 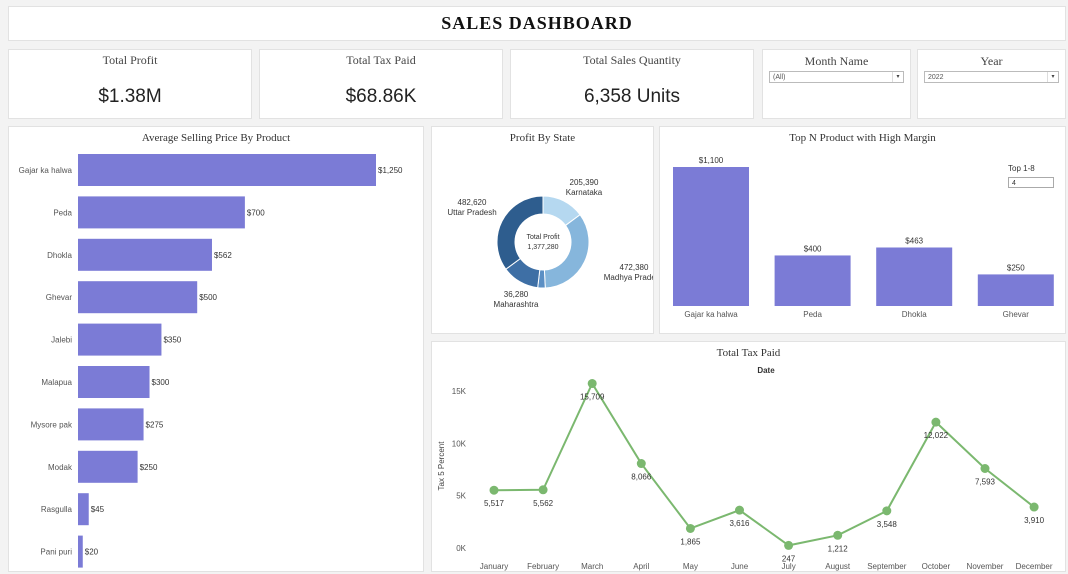 What do you see at coordinates (1034, 520) in the screenshot?
I see `data-label: 3,910` at bounding box center [1034, 520].